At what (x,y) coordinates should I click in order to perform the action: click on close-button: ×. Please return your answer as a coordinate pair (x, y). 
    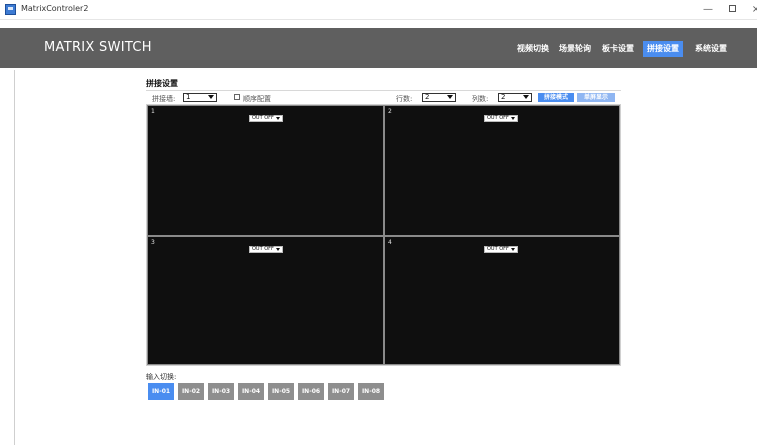
    Looking at the image, I should click on (751, 10).